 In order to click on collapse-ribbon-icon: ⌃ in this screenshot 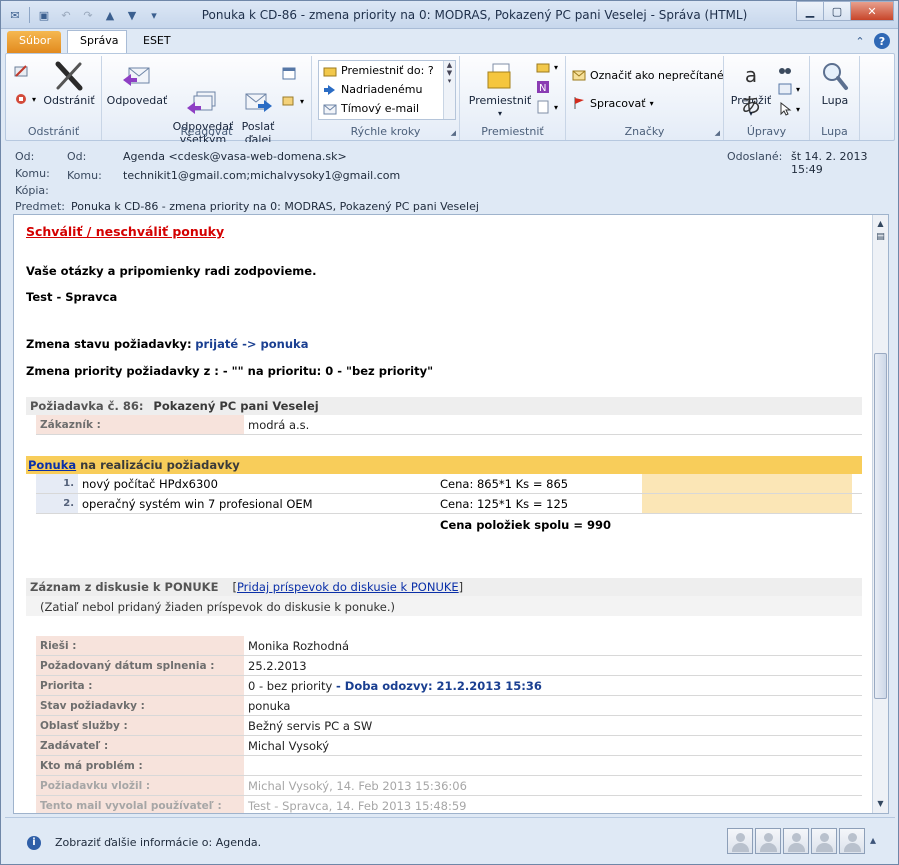, I will do `click(860, 41)`.